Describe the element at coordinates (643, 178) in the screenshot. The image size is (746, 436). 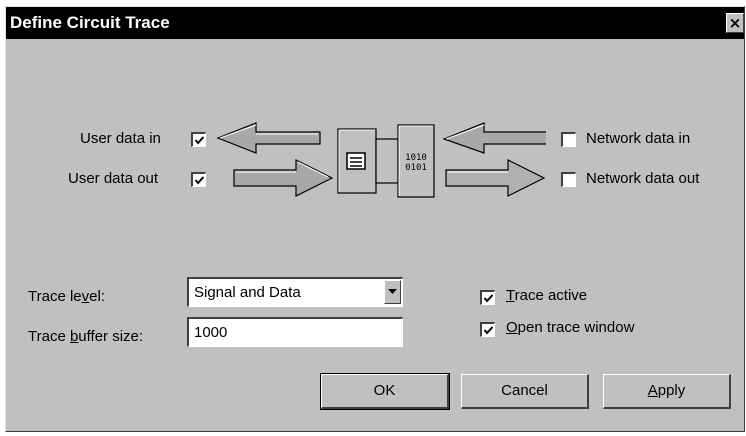
I see `network-data-out-label: Network data out` at that location.